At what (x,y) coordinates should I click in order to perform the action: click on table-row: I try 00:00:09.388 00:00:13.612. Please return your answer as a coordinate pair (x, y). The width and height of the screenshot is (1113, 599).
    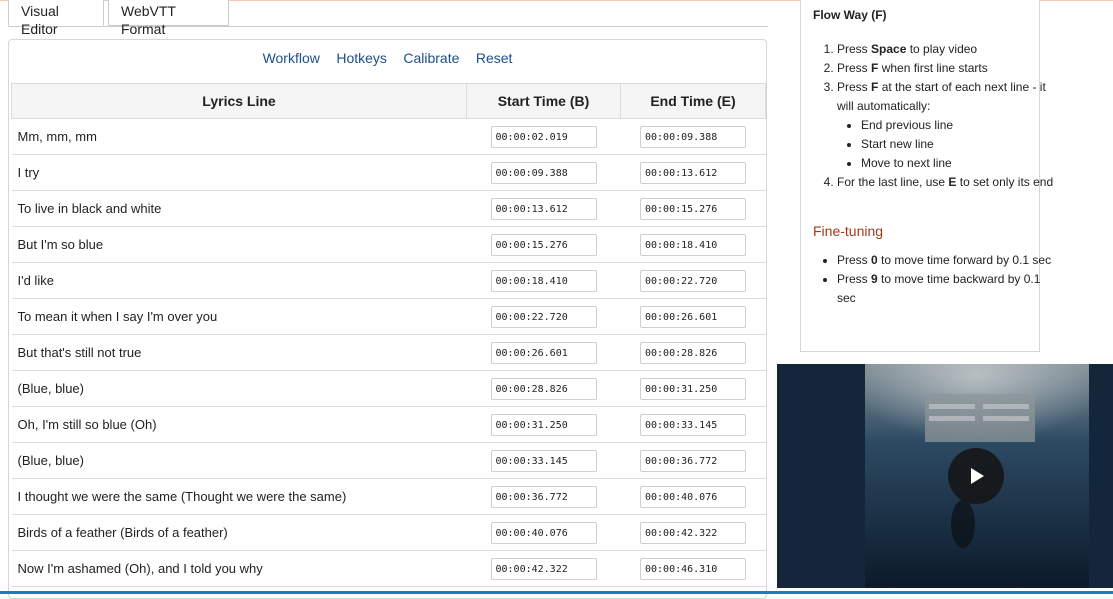
    Looking at the image, I should click on (388, 172).